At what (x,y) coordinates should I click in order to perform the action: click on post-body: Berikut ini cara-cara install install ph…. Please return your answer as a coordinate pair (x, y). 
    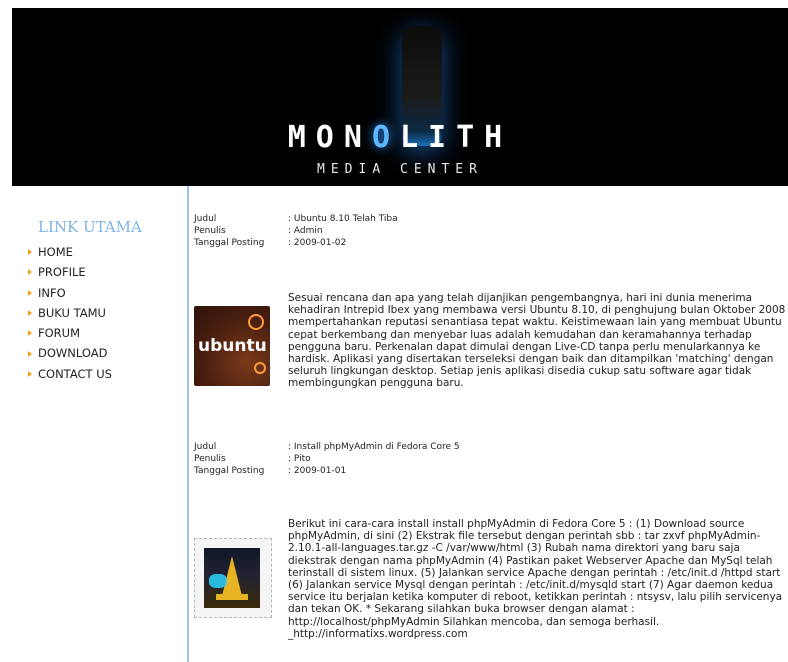
    Looking at the image, I should click on (535, 579).